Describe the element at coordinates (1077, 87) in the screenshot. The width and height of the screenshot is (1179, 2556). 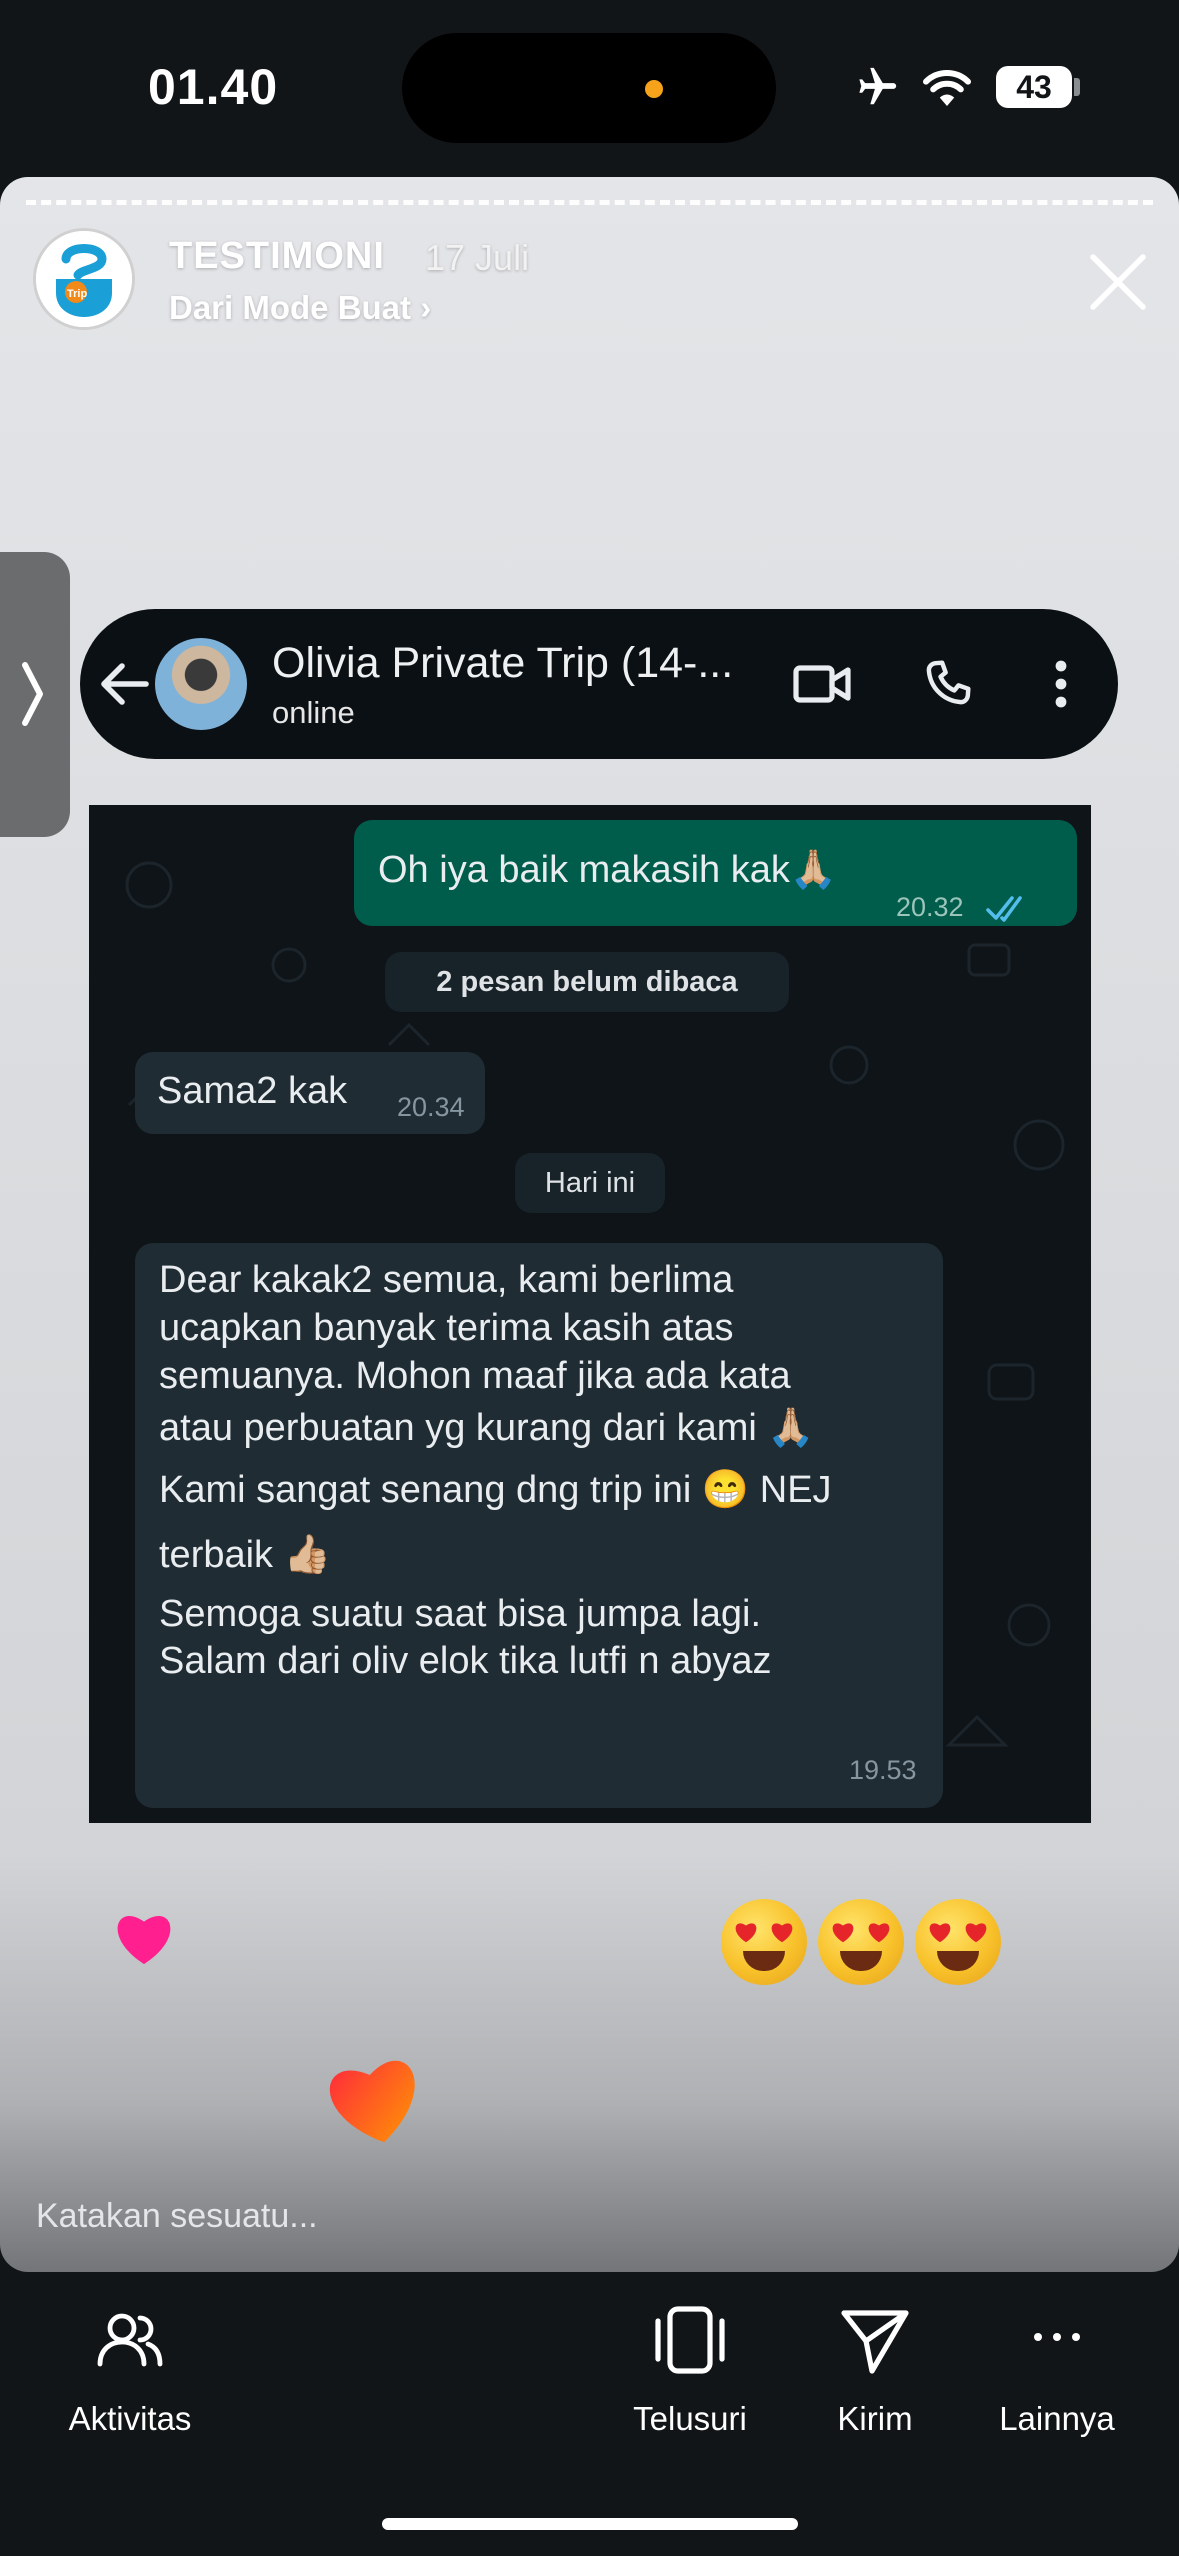
I see `battery-tip` at that location.